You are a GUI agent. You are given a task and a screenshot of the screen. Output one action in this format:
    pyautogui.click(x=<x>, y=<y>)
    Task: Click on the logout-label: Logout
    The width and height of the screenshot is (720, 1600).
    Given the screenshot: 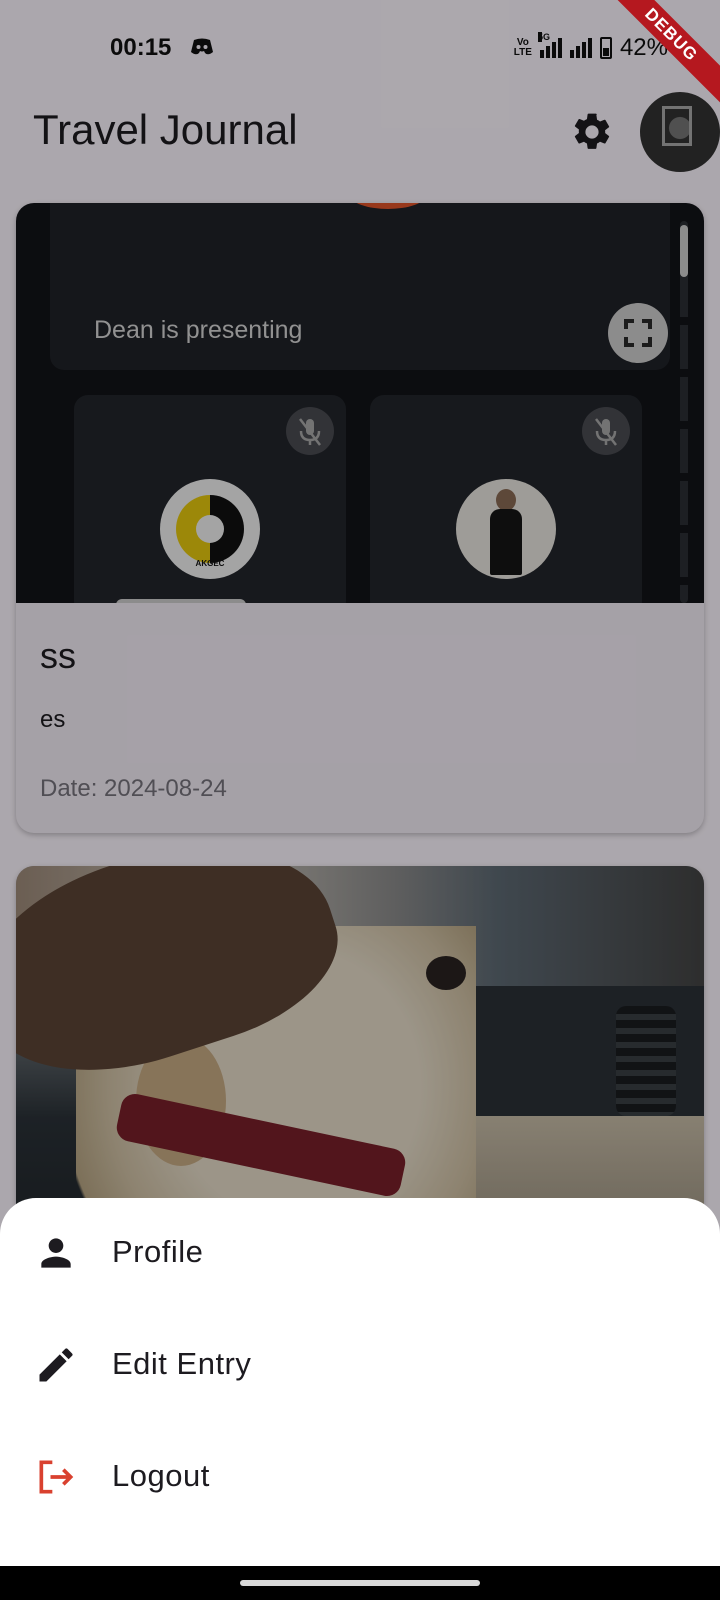 What is the action you would take?
    pyautogui.click(x=161, y=1475)
    